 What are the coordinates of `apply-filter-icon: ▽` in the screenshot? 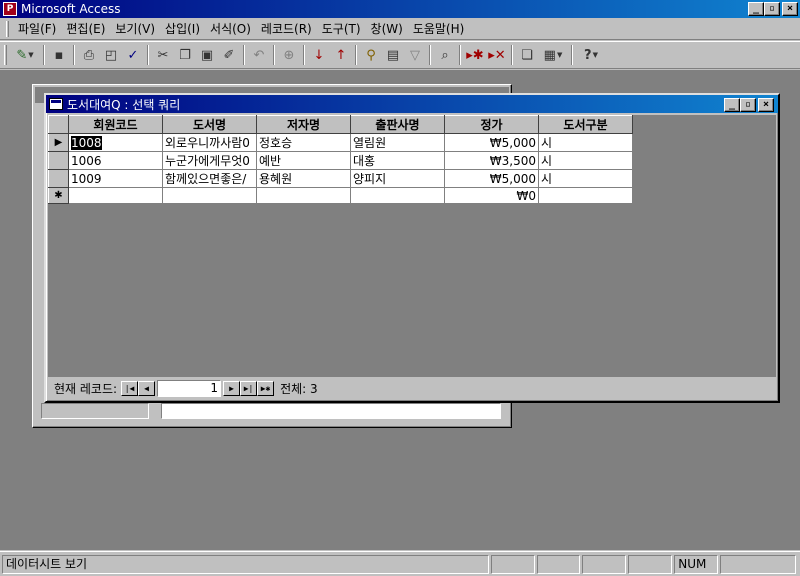 It's located at (415, 55).